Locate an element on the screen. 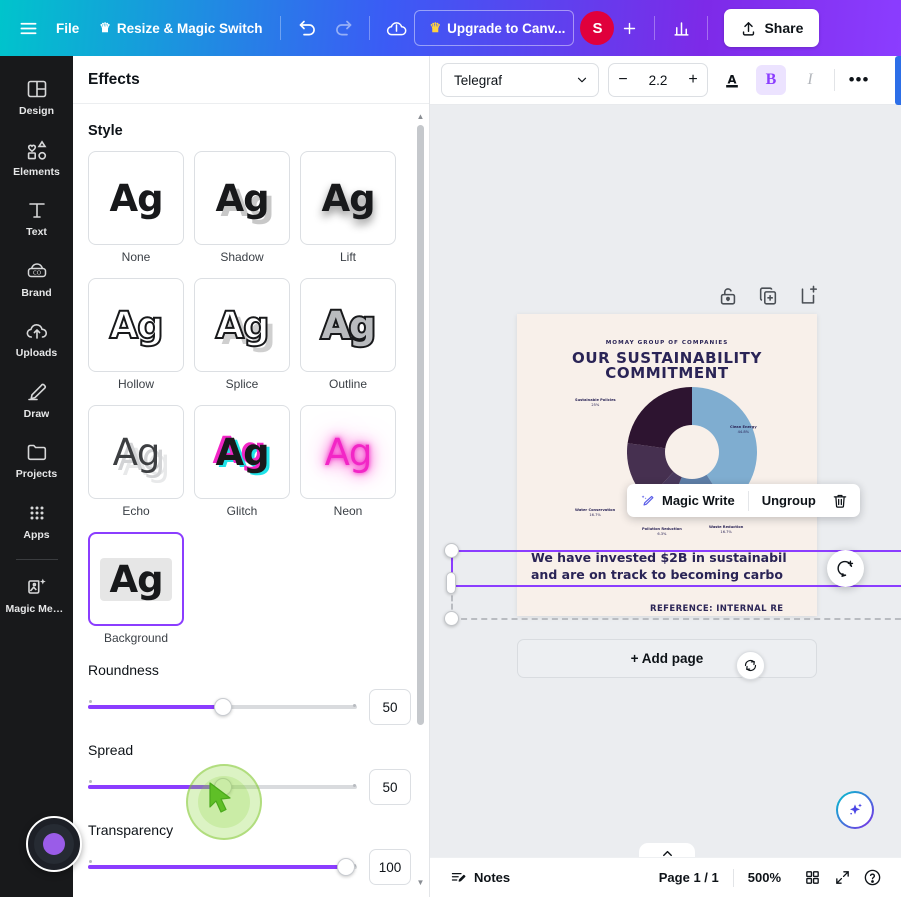 The height and width of the screenshot is (897, 901). delete-button is located at coordinates (840, 501).